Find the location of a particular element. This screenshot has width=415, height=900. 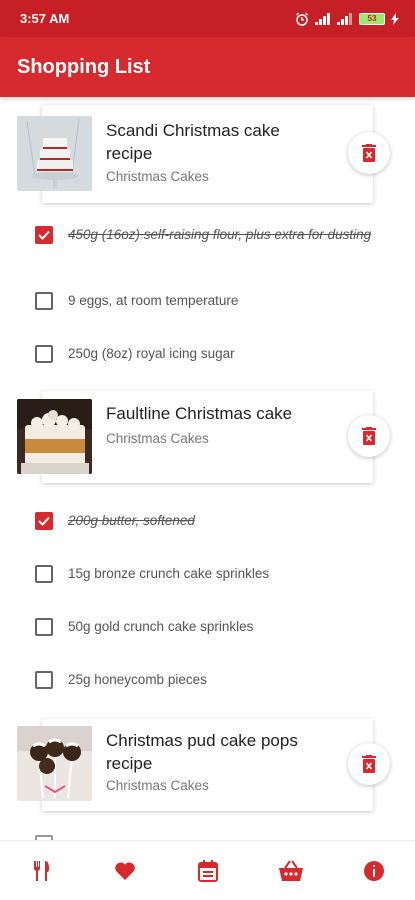

ingredient-item: 25g honeycomb pieces is located at coordinates (205, 680).